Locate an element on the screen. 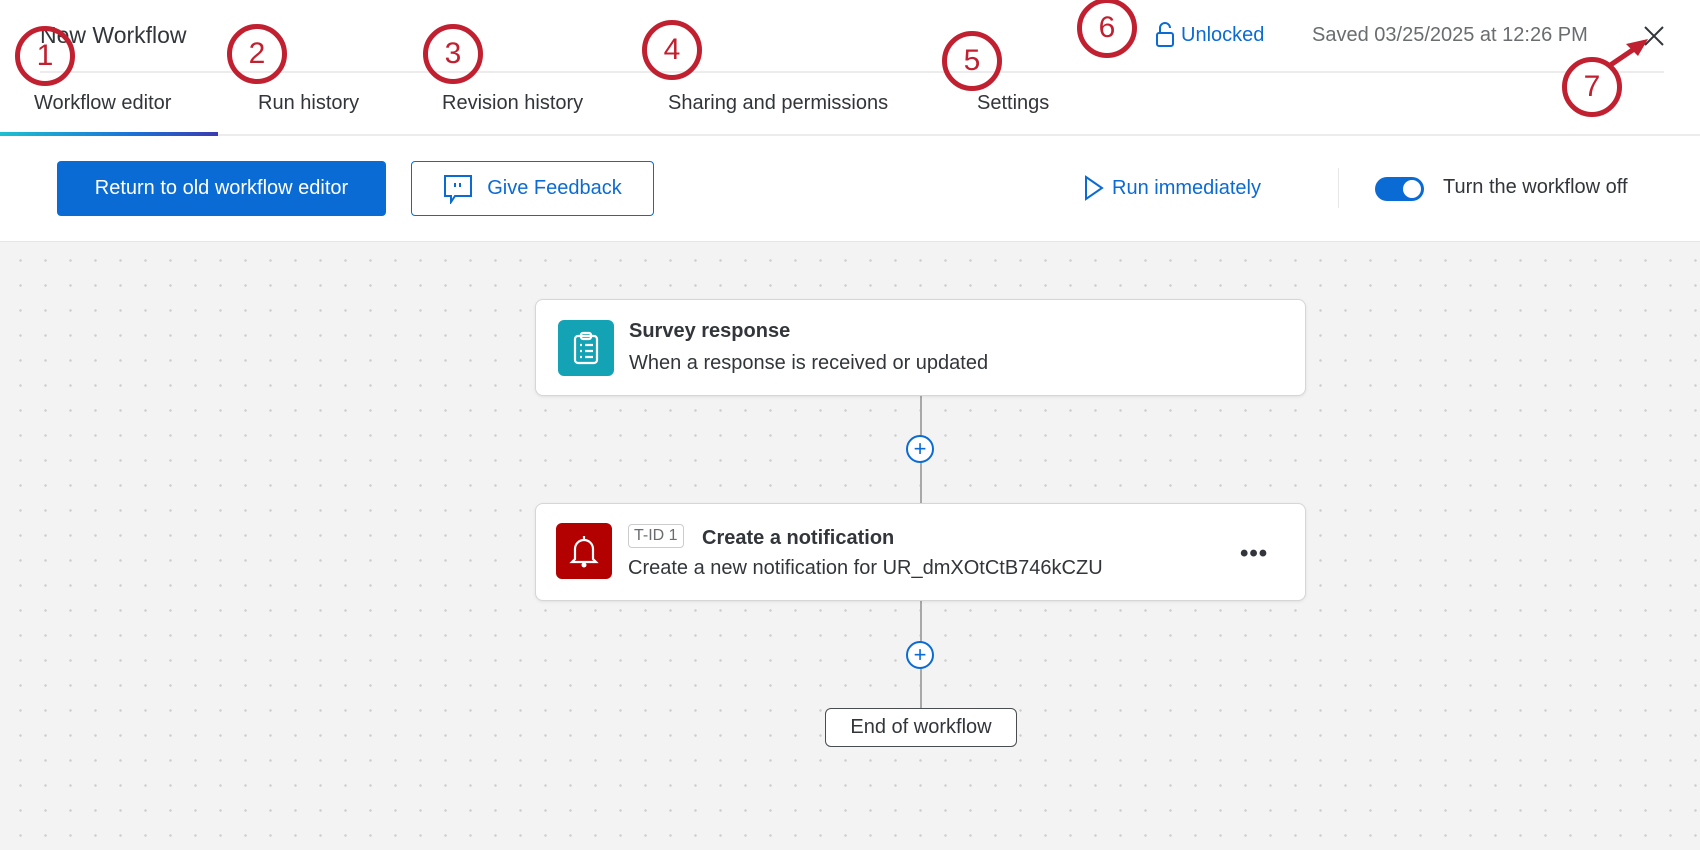  run-immediately-button: Run immediately is located at coordinates (1172, 188).